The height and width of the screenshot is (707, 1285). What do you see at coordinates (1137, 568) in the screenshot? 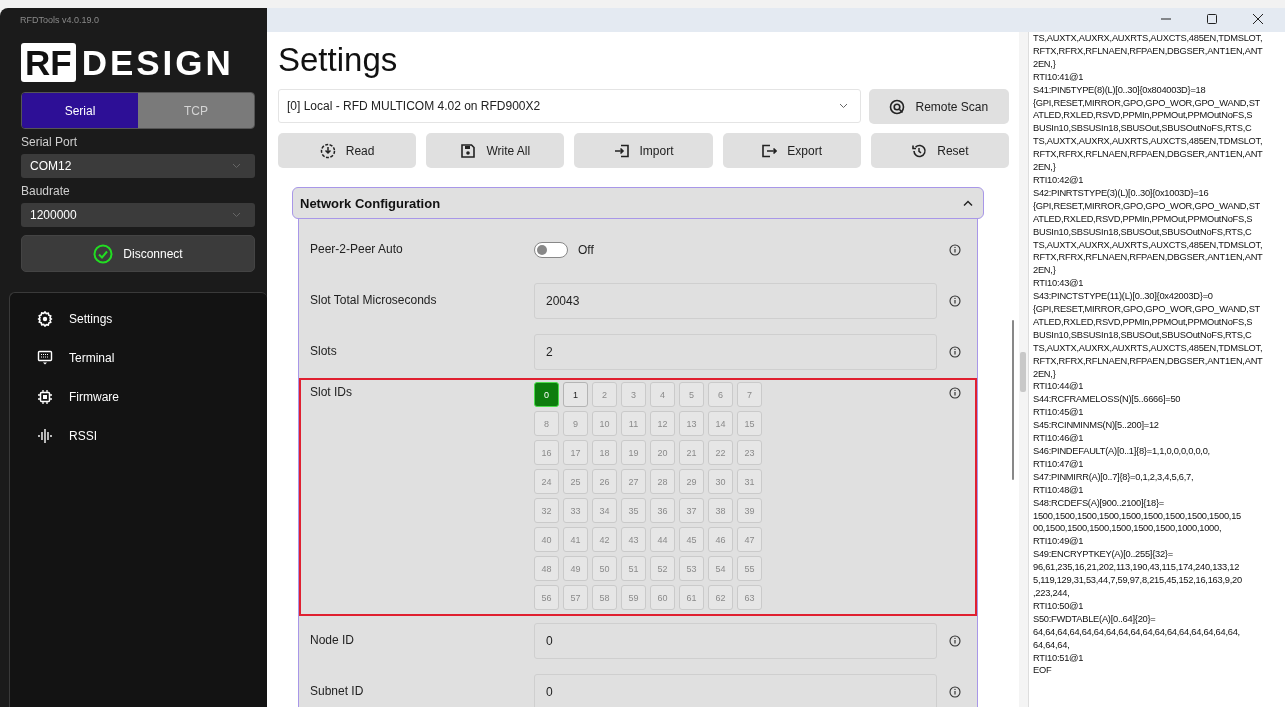
I see `log-line: 96,61,235,16,21,202,113,190,43,115,174,240,133,12` at bounding box center [1137, 568].